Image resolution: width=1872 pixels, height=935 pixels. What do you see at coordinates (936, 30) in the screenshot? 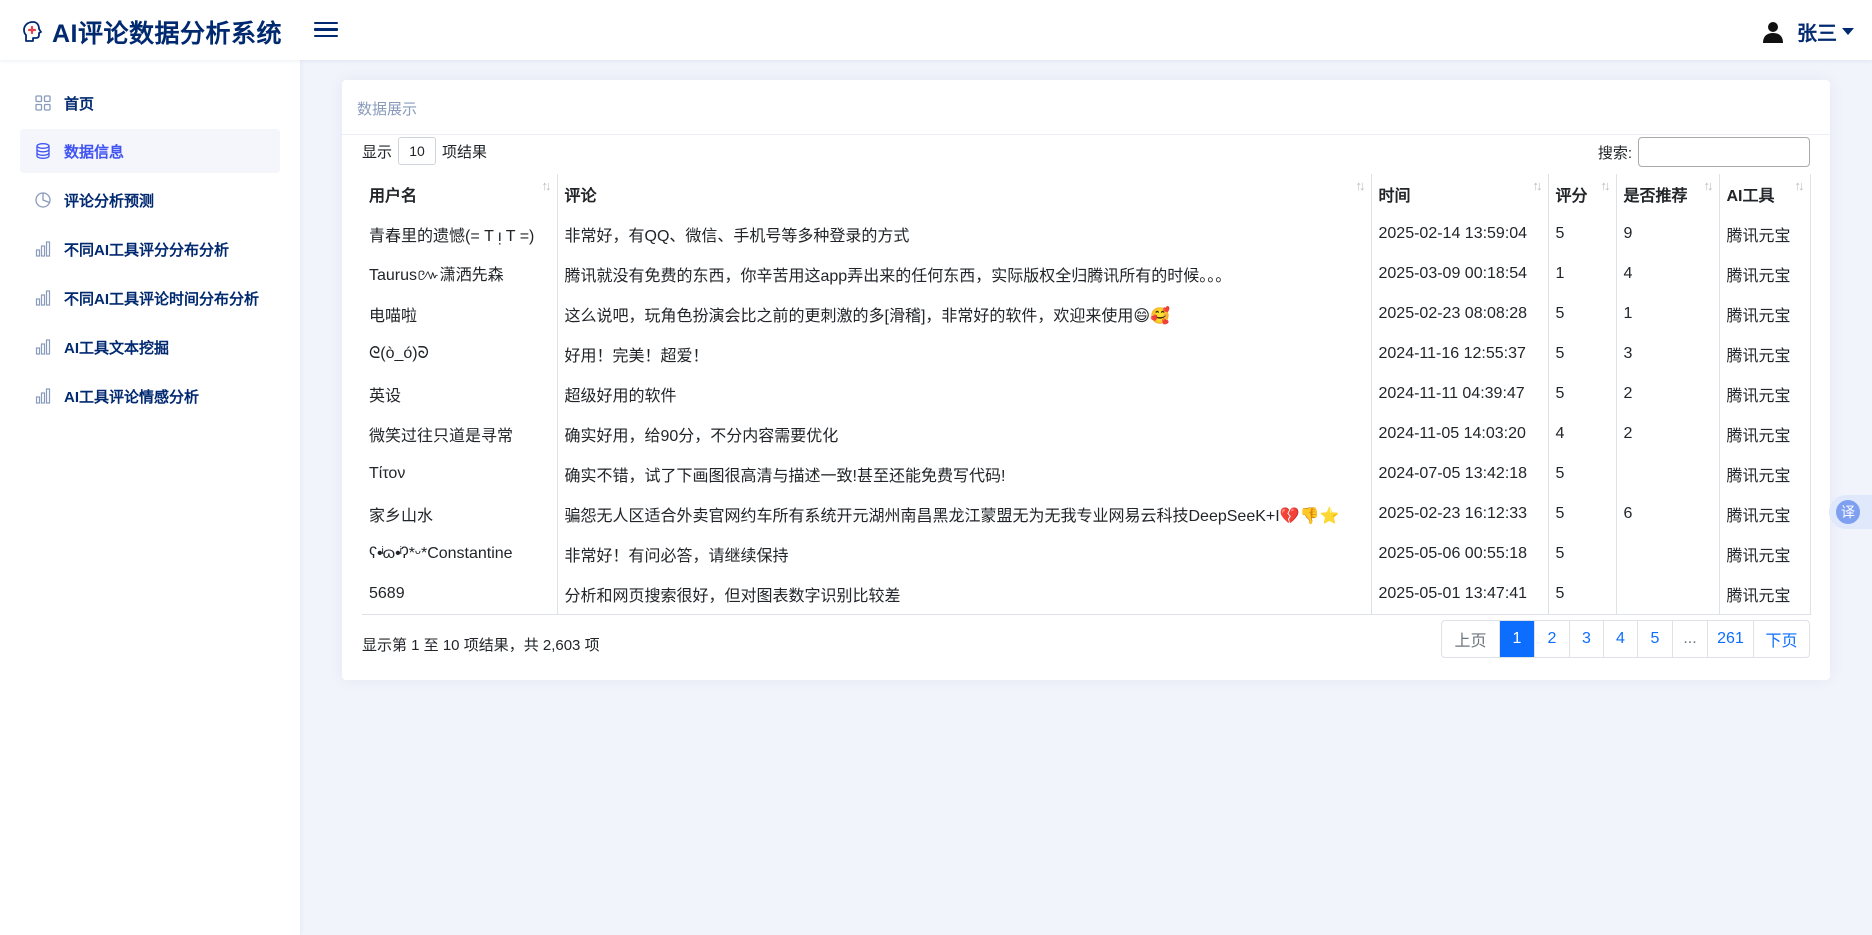
I see `top-bar: AI评论数据分析系统 张三` at bounding box center [936, 30].